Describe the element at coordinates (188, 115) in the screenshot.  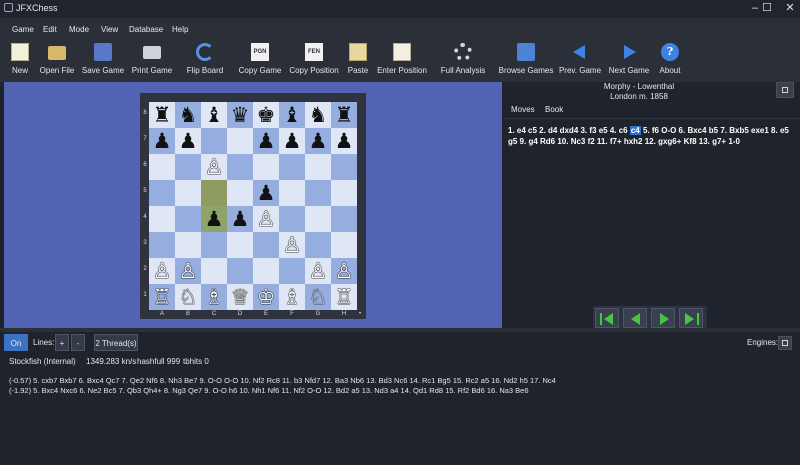
I see `square-b8: ♞` at that location.